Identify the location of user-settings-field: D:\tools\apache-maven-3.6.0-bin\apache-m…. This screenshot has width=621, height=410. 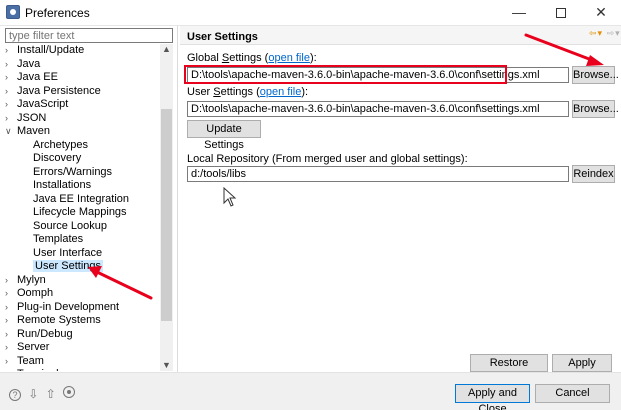
(378, 109).